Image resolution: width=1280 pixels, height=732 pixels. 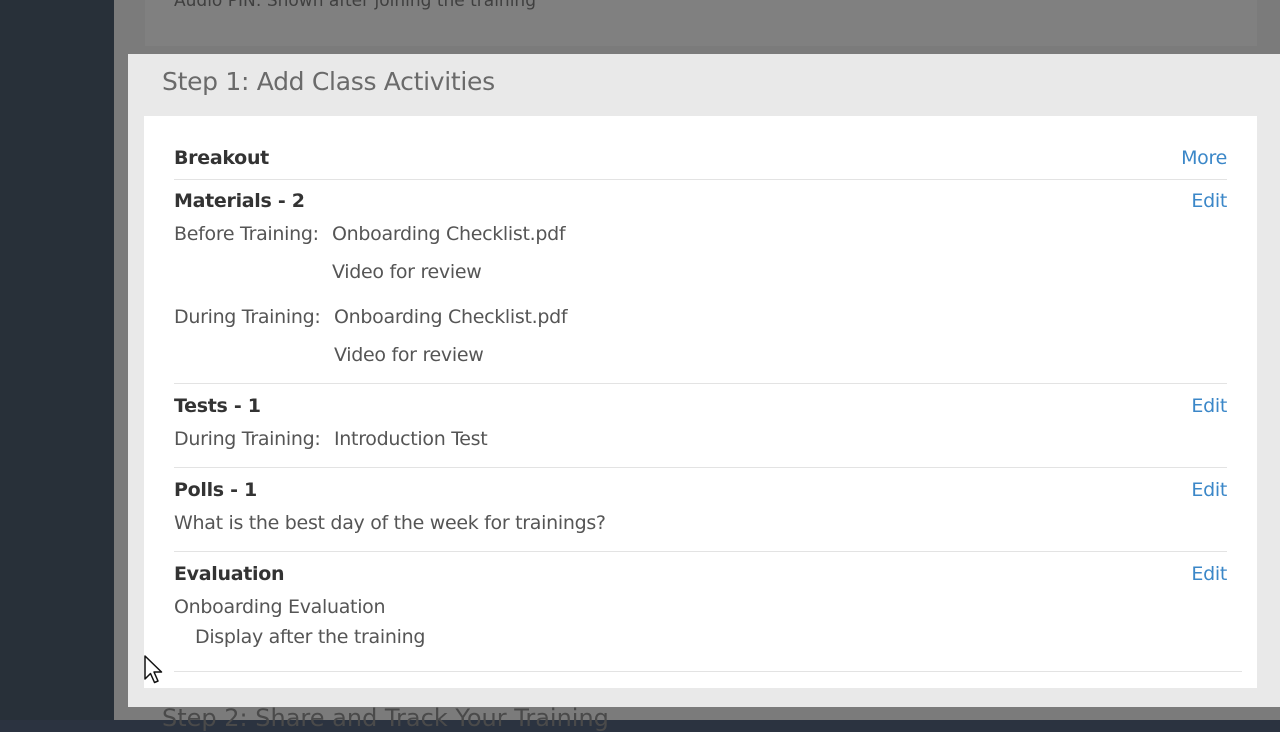 What do you see at coordinates (328, 81) in the screenshot?
I see `modal-title: Step 1: Add Class Activities` at bounding box center [328, 81].